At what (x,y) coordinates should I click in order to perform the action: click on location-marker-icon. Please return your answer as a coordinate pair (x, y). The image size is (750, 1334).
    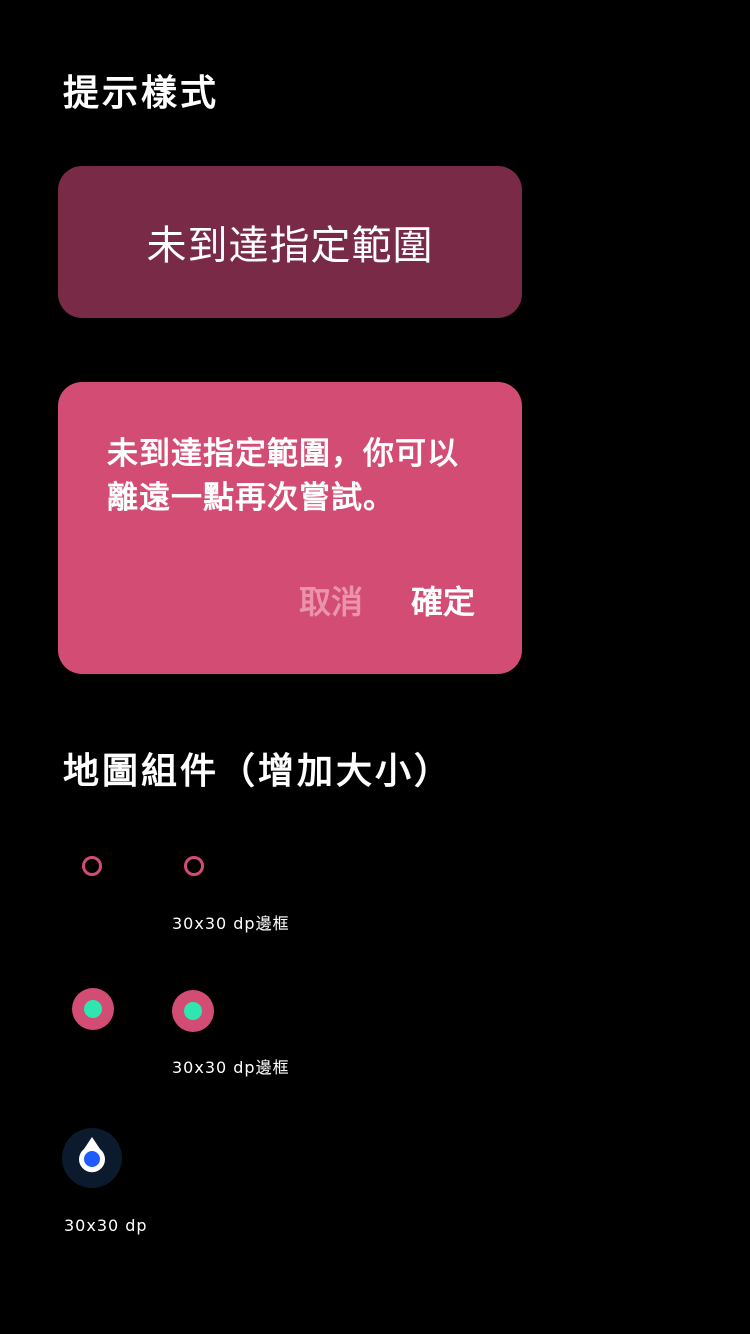
    Looking at the image, I should click on (92, 1158).